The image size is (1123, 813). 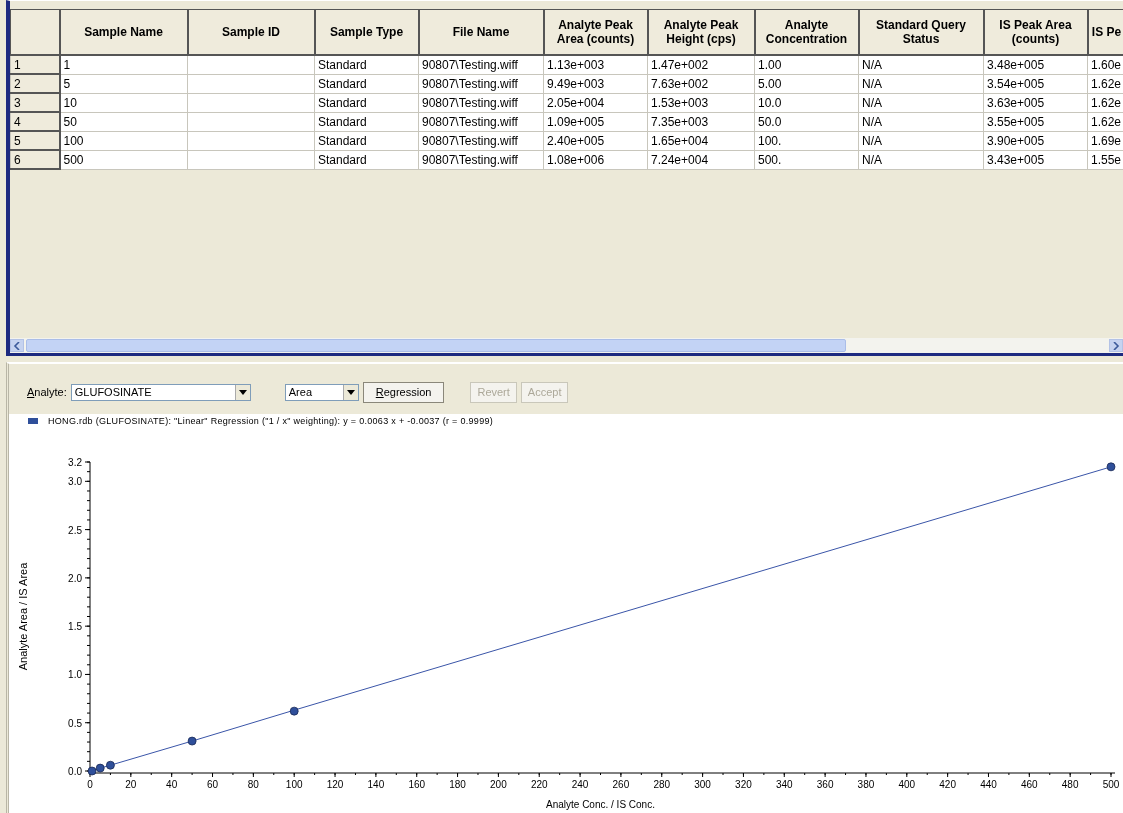 I want to click on table-cell: 1.13e+003, so click(x=576, y=64).